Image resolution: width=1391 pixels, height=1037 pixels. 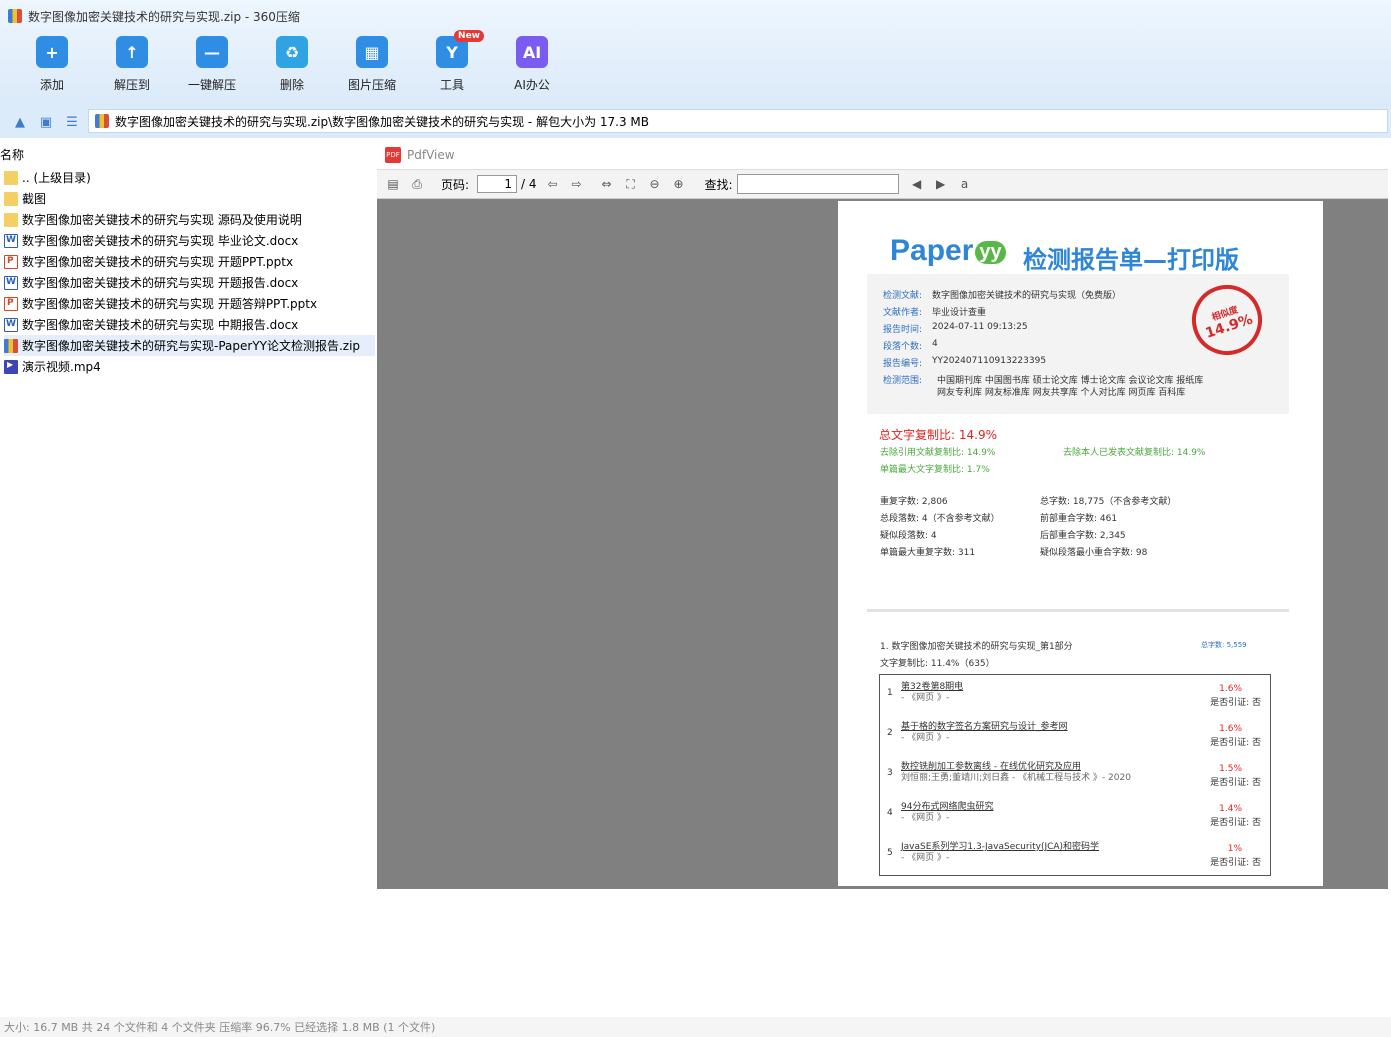 What do you see at coordinates (976, 647) in the screenshot?
I see `section-title: 1. 数字图像加密关键技术的研究与实现_第1部分` at bounding box center [976, 647].